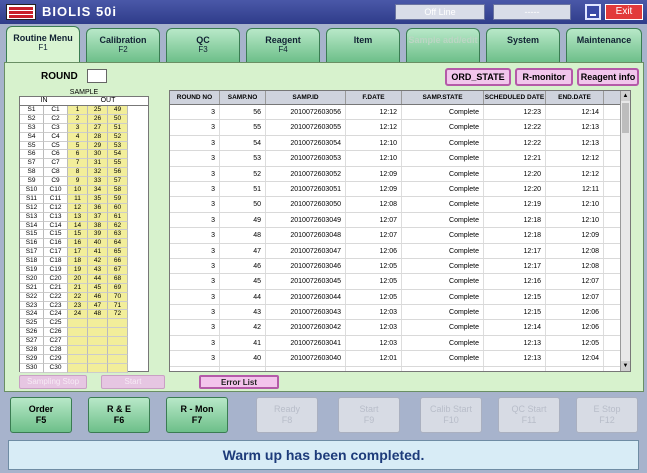 This screenshot has height=473, width=647. I want to click on sample-s-cell: S4, so click(32, 137).